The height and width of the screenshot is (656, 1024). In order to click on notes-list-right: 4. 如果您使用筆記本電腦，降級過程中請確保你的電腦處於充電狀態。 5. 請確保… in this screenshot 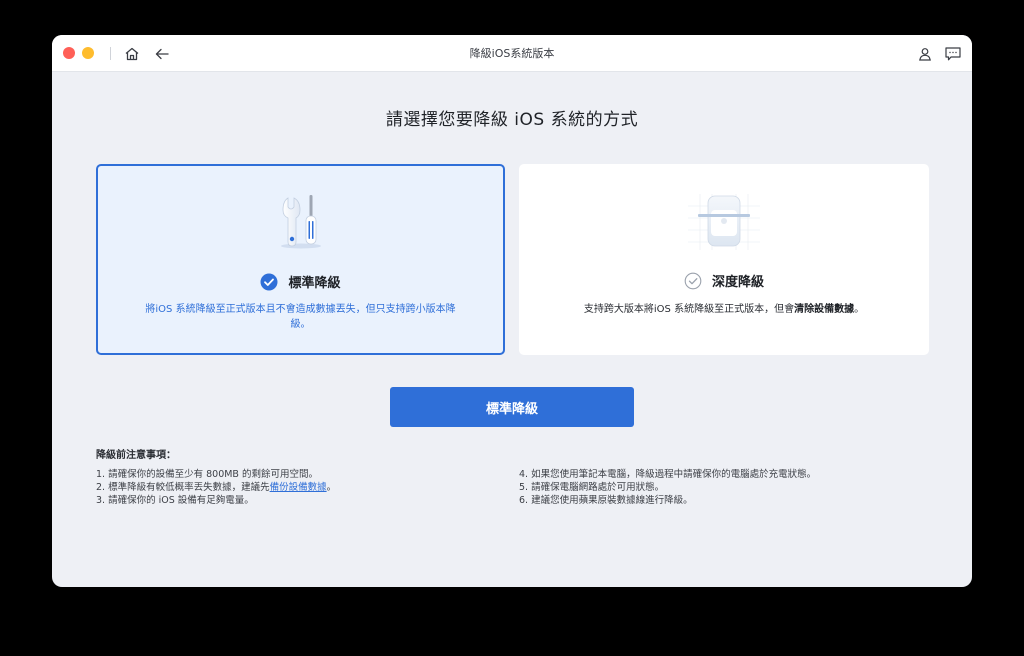, I will do `click(667, 487)`.